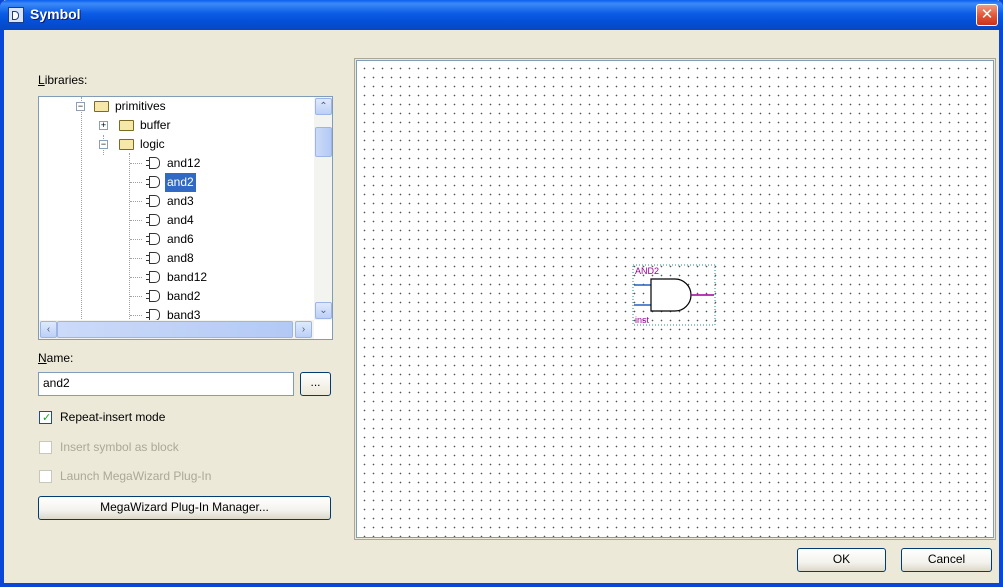  What do you see at coordinates (303, 329) in the screenshot?
I see `scroll-right-button: ›` at bounding box center [303, 329].